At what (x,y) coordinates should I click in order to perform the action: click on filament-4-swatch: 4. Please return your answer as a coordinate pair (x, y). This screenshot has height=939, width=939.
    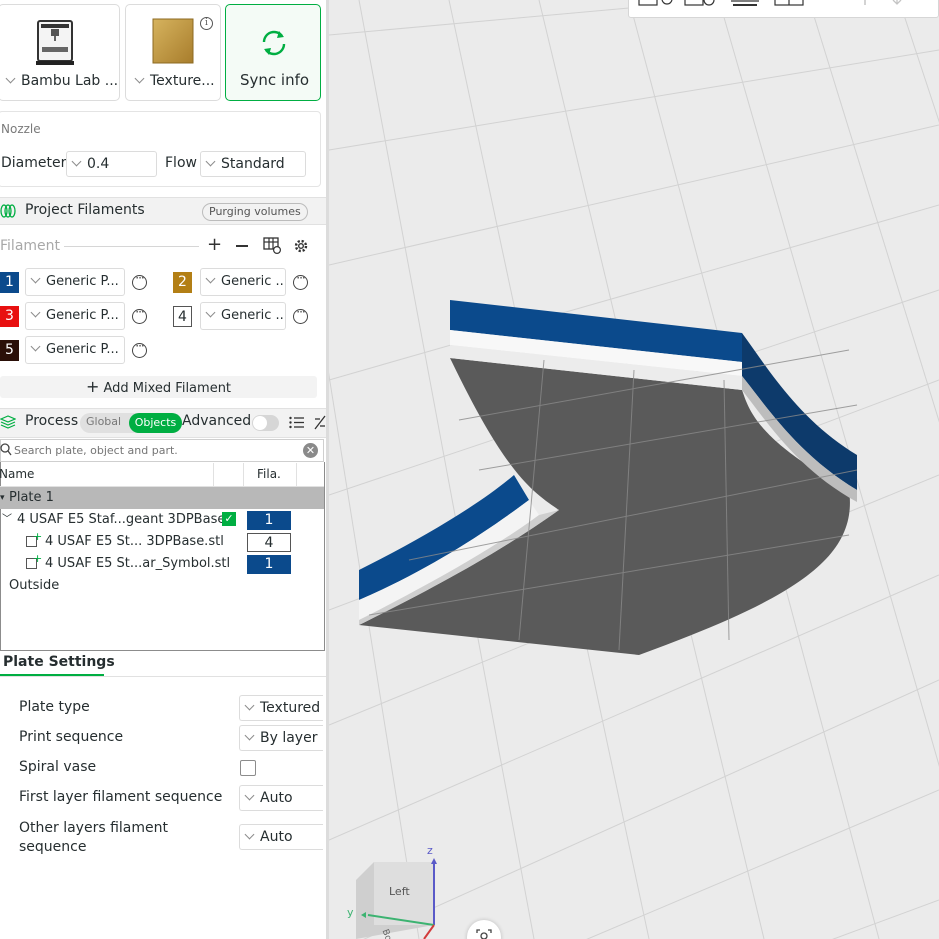
    Looking at the image, I should click on (182, 316).